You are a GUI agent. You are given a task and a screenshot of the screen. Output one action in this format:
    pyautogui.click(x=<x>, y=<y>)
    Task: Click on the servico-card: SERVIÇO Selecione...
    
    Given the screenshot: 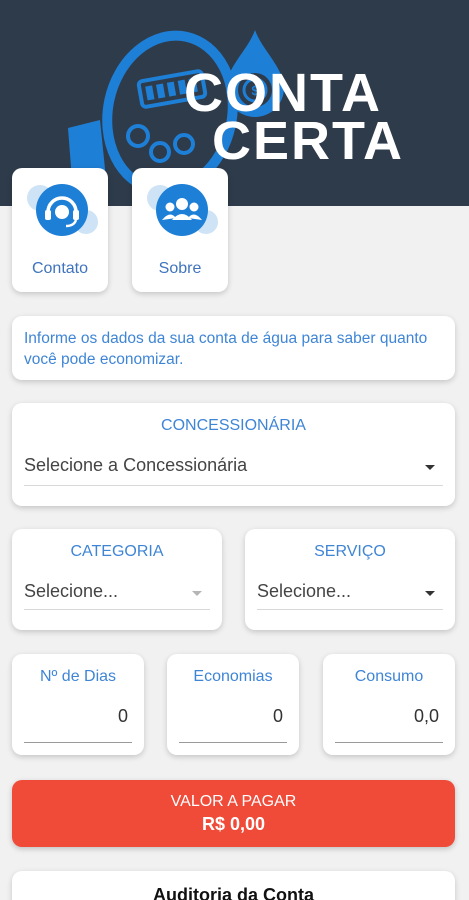 What is the action you would take?
    pyautogui.click(x=350, y=579)
    